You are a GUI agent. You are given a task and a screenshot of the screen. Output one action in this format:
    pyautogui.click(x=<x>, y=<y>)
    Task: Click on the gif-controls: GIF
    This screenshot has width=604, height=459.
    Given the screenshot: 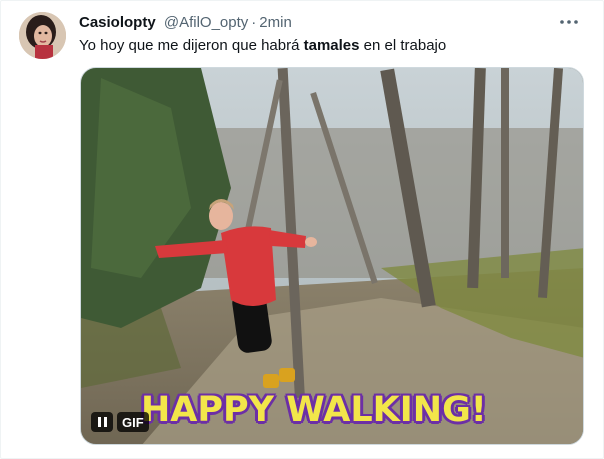 What is the action you would take?
    pyautogui.click(x=120, y=422)
    